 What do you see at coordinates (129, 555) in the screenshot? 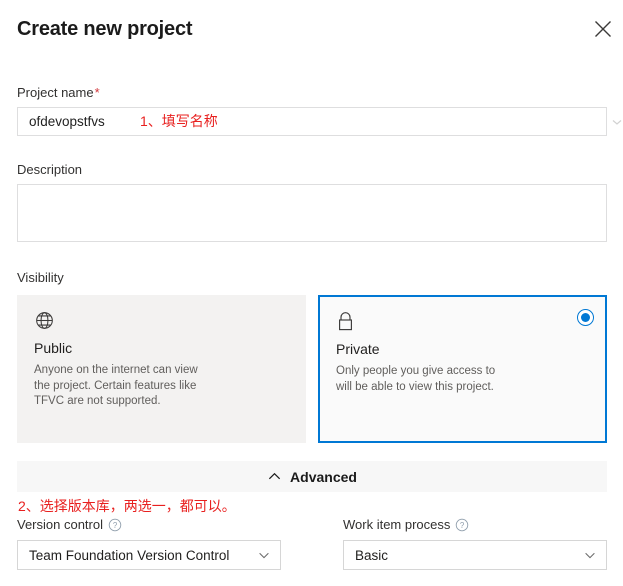
I see `version-control-value: Team Foundation Version Control` at bounding box center [129, 555].